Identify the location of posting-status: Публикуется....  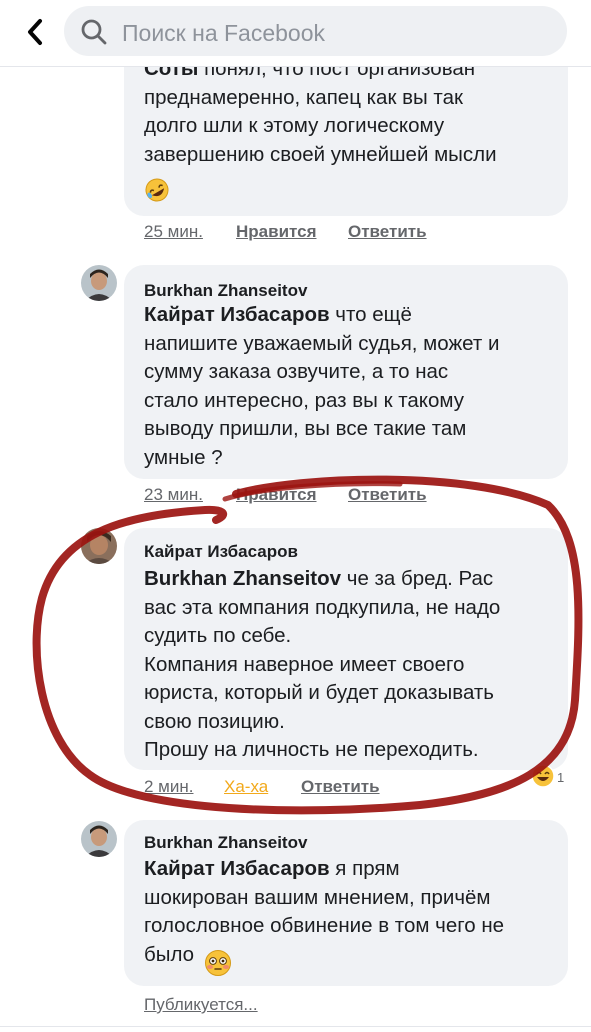
(201, 1004).